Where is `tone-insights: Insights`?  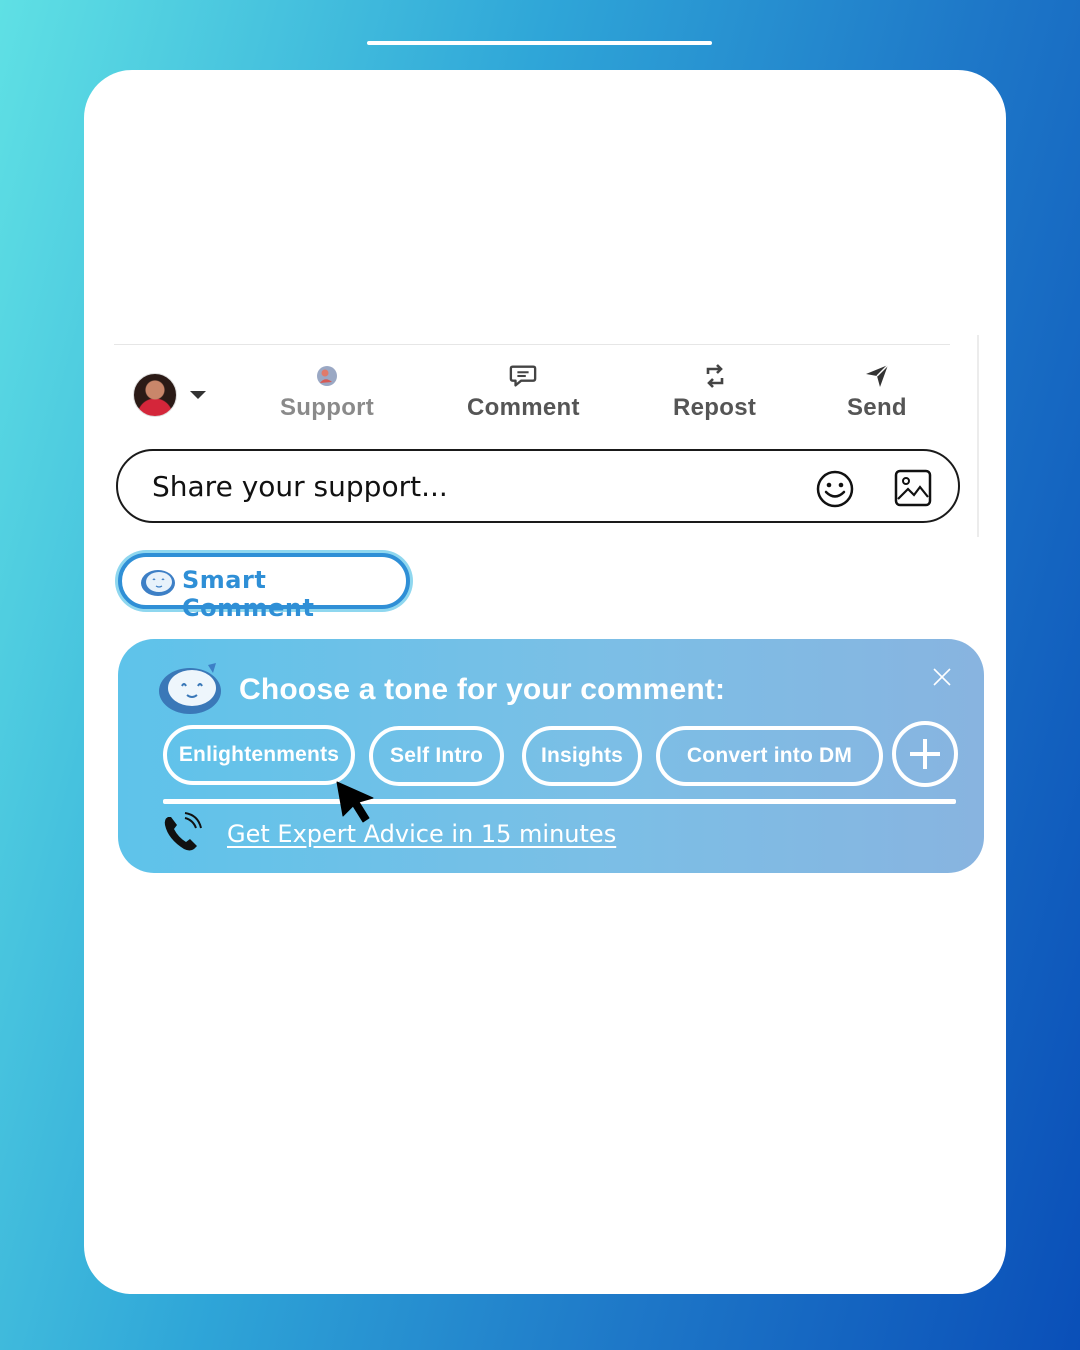
tone-insights: Insights is located at coordinates (582, 756).